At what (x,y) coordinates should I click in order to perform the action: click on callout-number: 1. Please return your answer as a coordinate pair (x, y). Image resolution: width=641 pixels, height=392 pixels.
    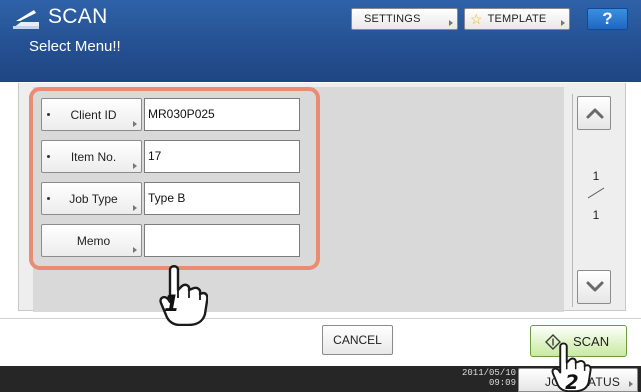
    Looking at the image, I should click on (171, 304).